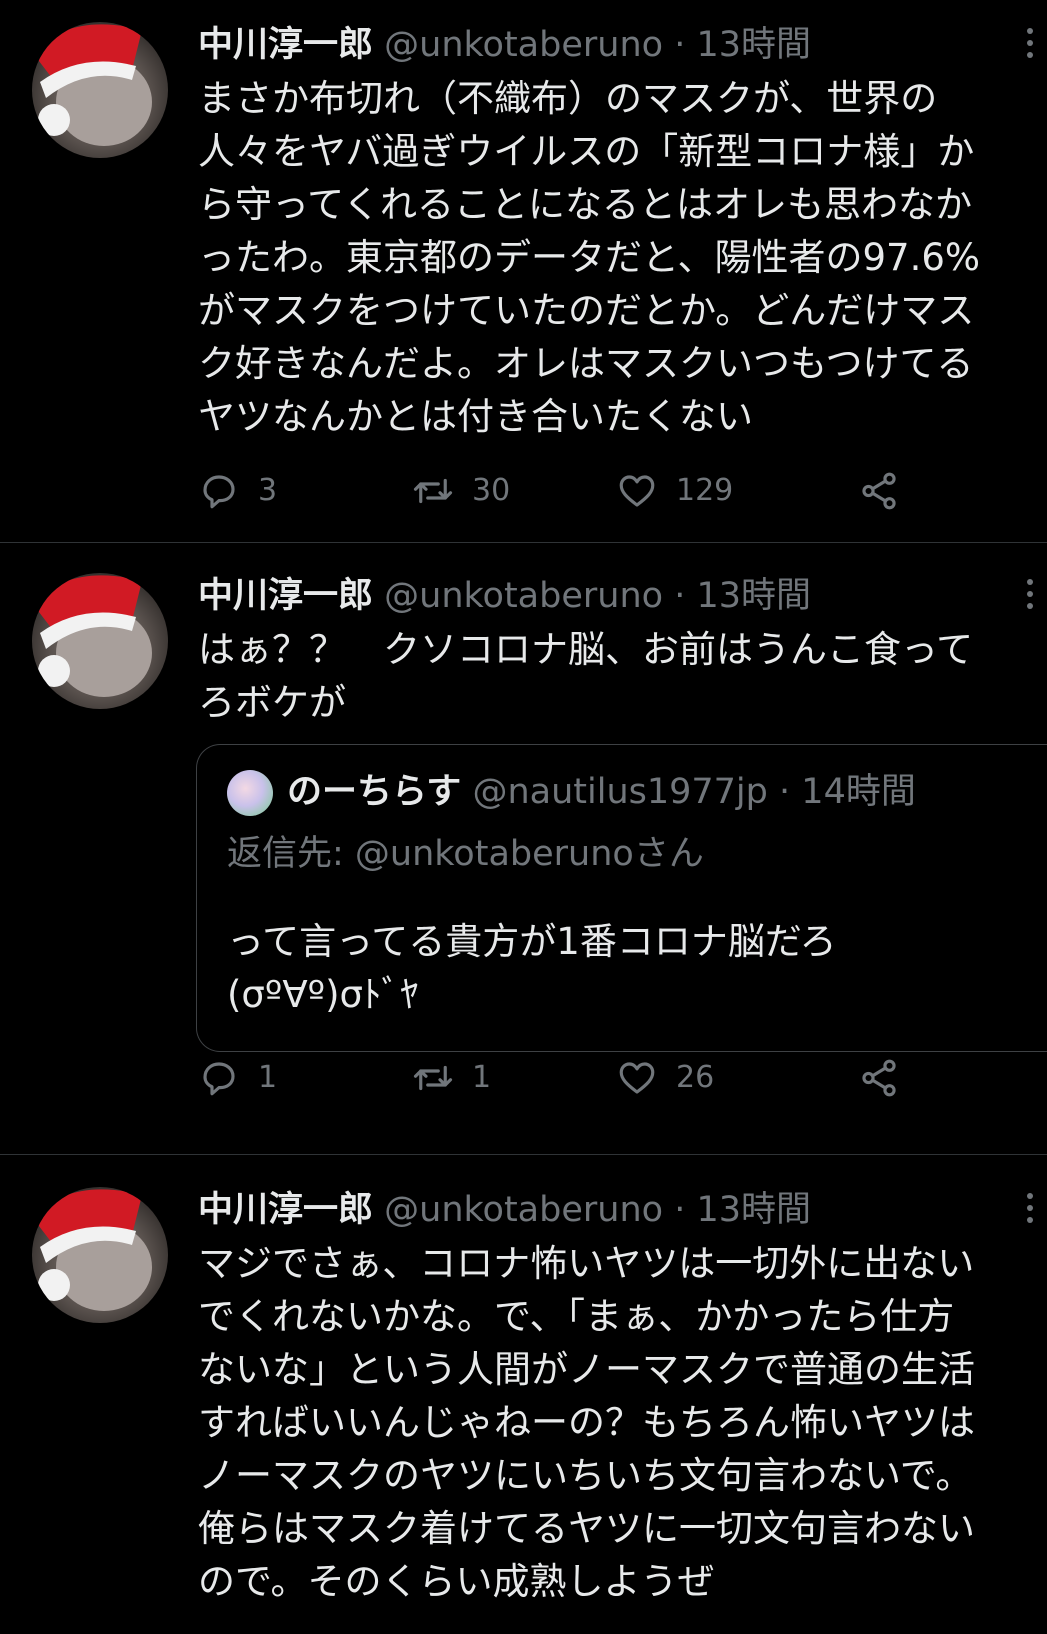 The image size is (1047, 1634). Describe the element at coordinates (291, 854) in the screenshot. I see `reply-label: 返信先:` at that location.